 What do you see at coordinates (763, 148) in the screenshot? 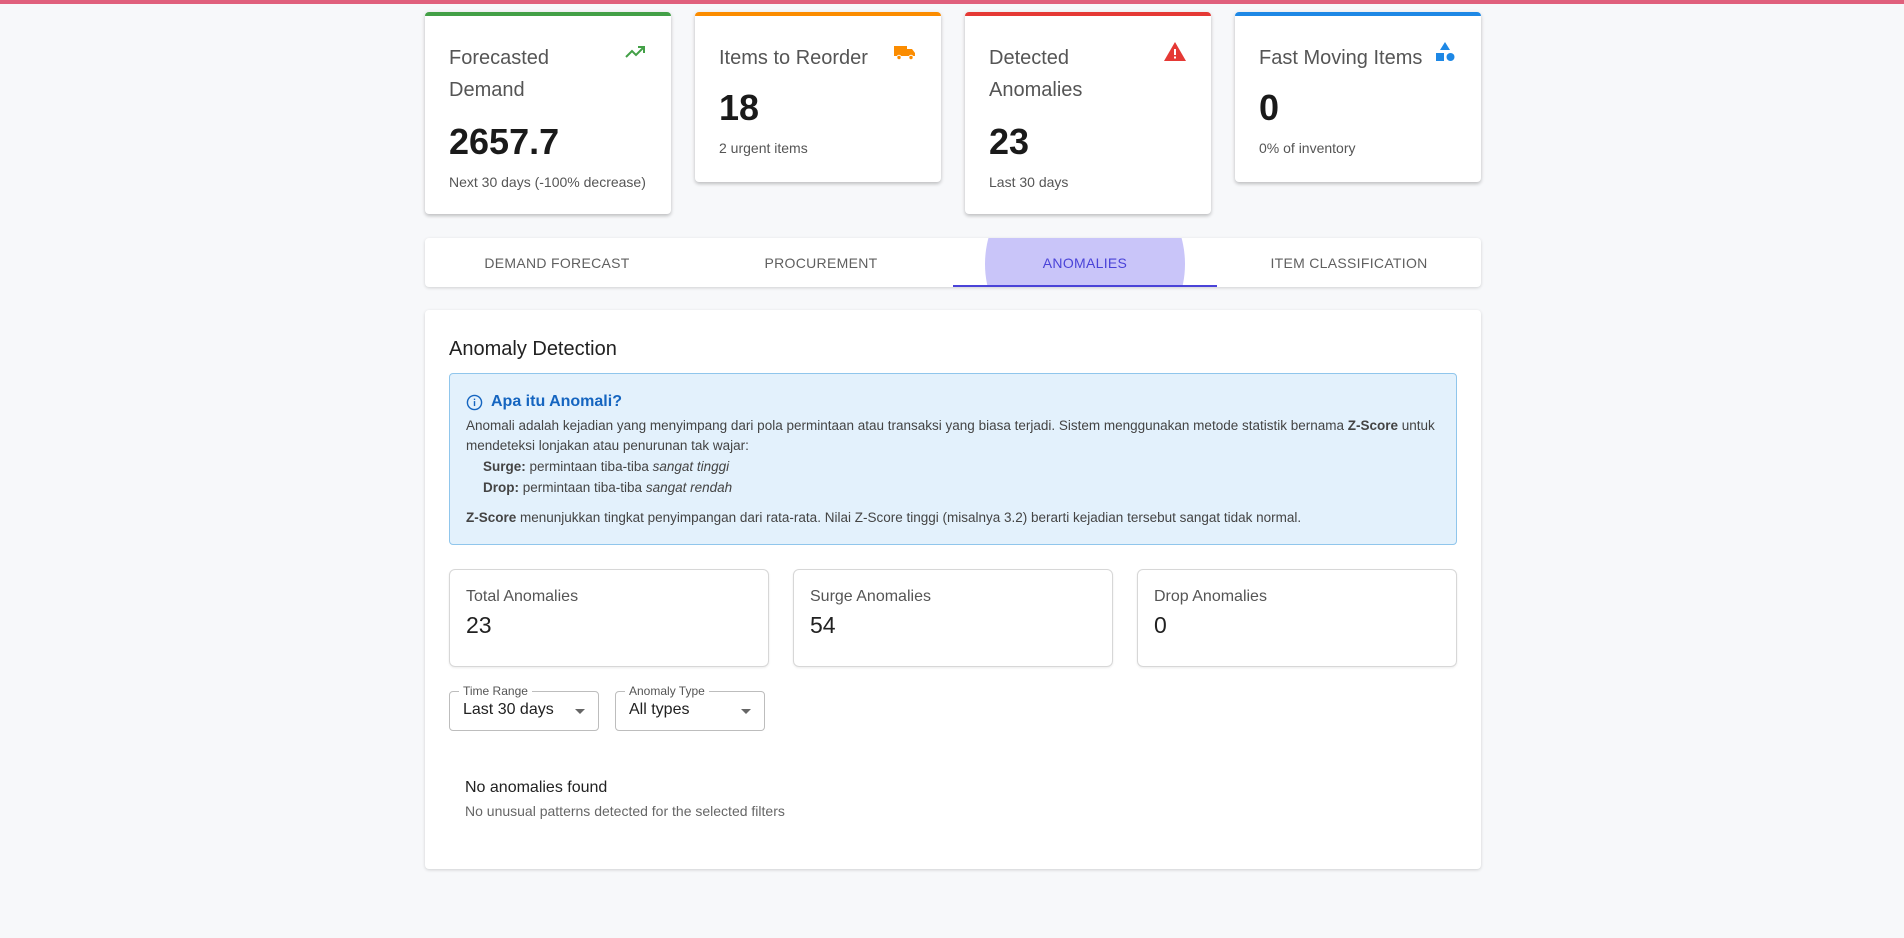
I see `kpi-subtext: 2 urgent items` at bounding box center [763, 148].